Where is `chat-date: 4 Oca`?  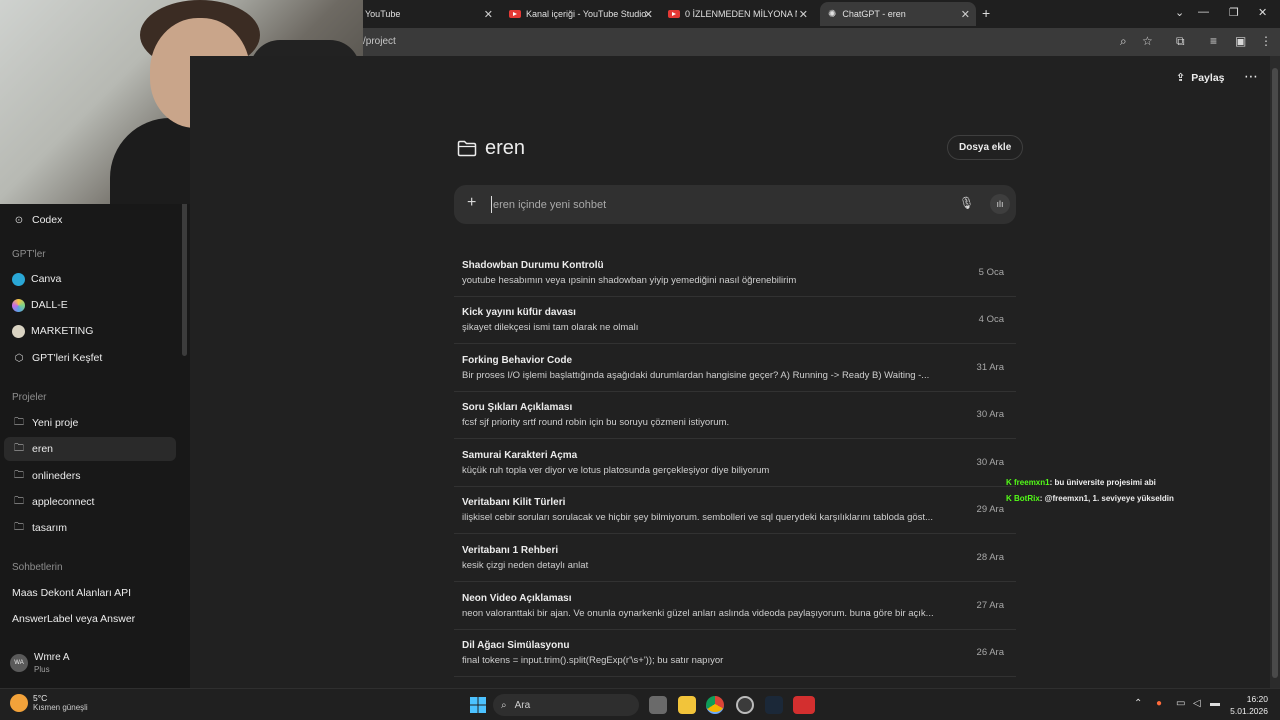 chat-date: 4 Oca is located at coordinates (991, 319).